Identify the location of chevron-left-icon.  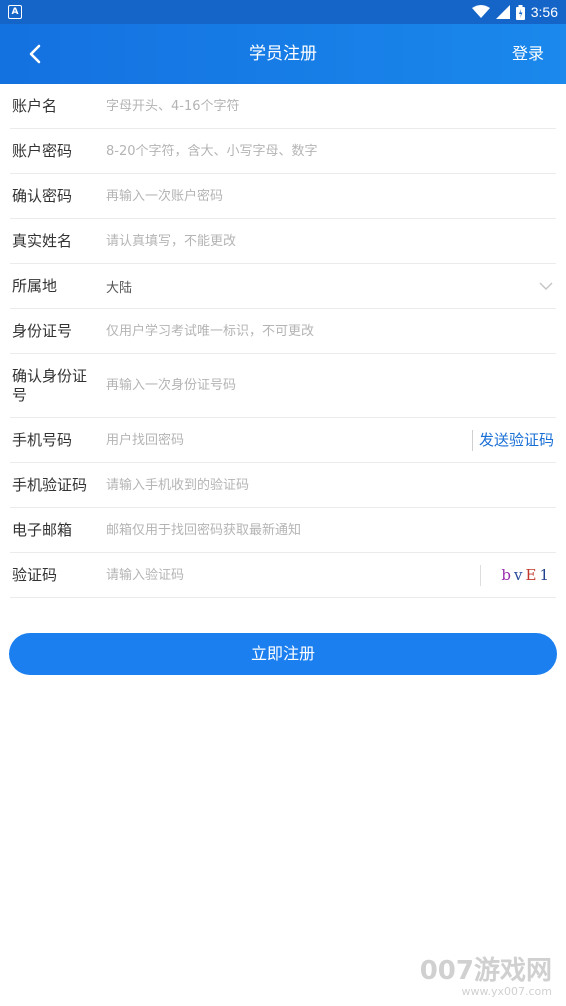
(35, 54).